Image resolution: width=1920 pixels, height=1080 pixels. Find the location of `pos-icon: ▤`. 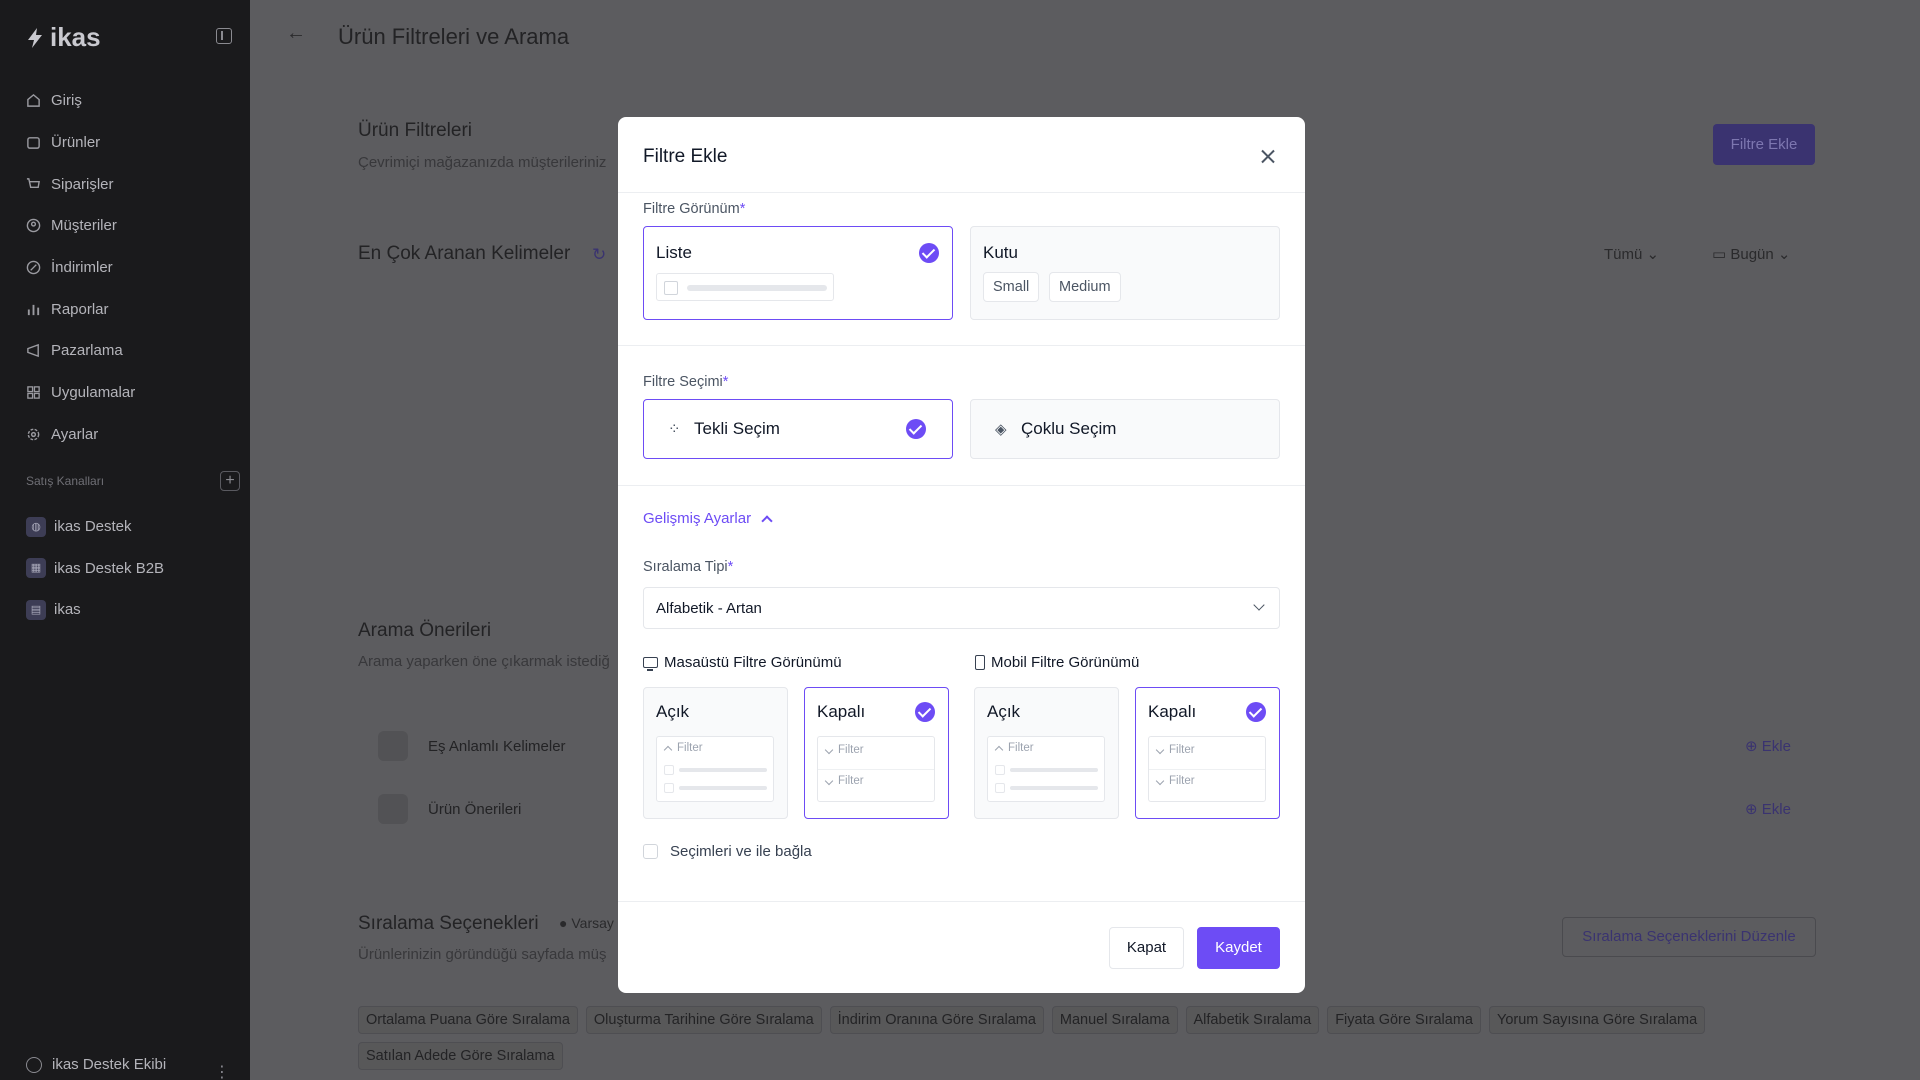

pos-icon: ▤ is located at coordinates (36, 609).